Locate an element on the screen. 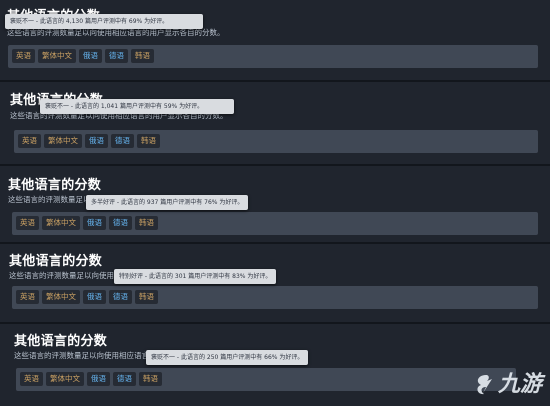  watermark-logo: 九游 is located at coordinates (507, 382).